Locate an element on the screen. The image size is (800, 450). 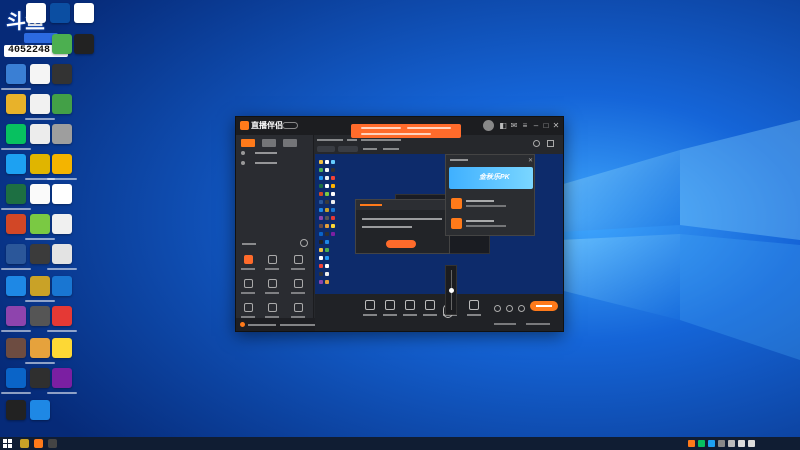
tab-scene is located at coordinates (248, 143).